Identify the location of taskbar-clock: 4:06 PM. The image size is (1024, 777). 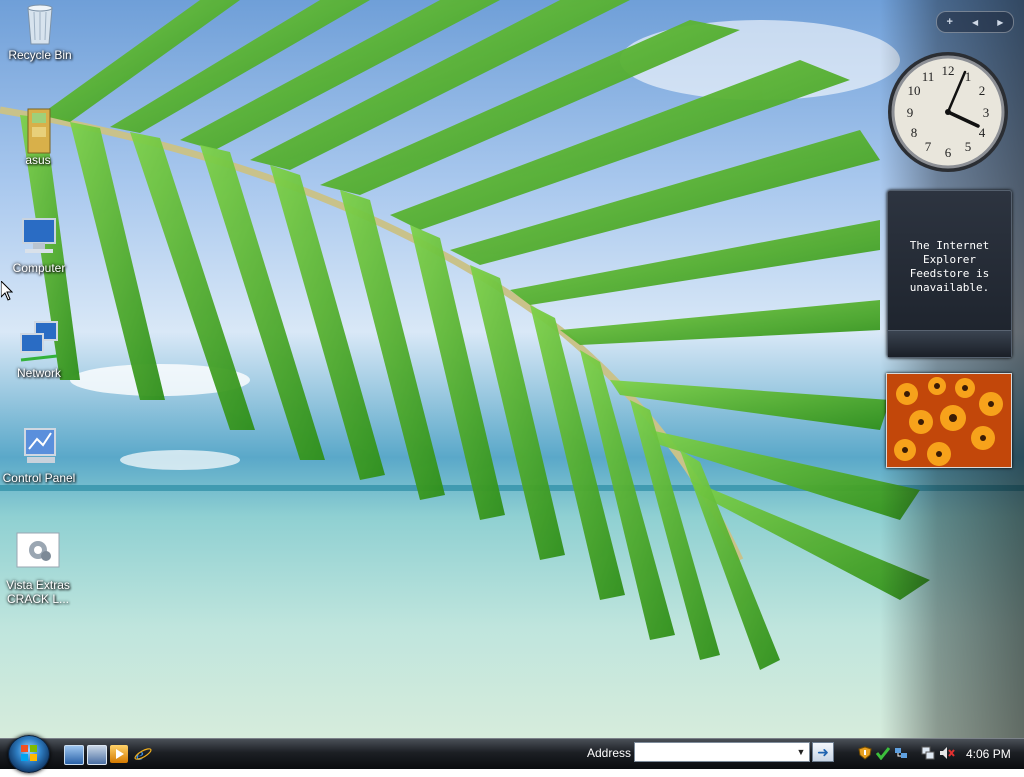
(988, 754).